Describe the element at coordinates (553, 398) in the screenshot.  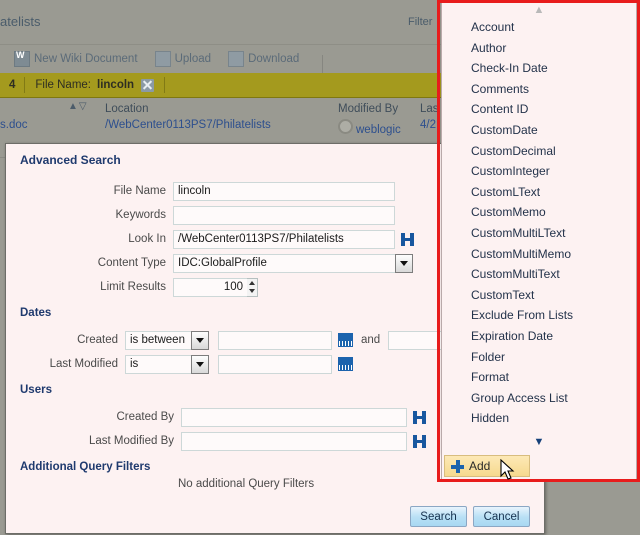
I see `field-picker-item: Group Access List` at that location.